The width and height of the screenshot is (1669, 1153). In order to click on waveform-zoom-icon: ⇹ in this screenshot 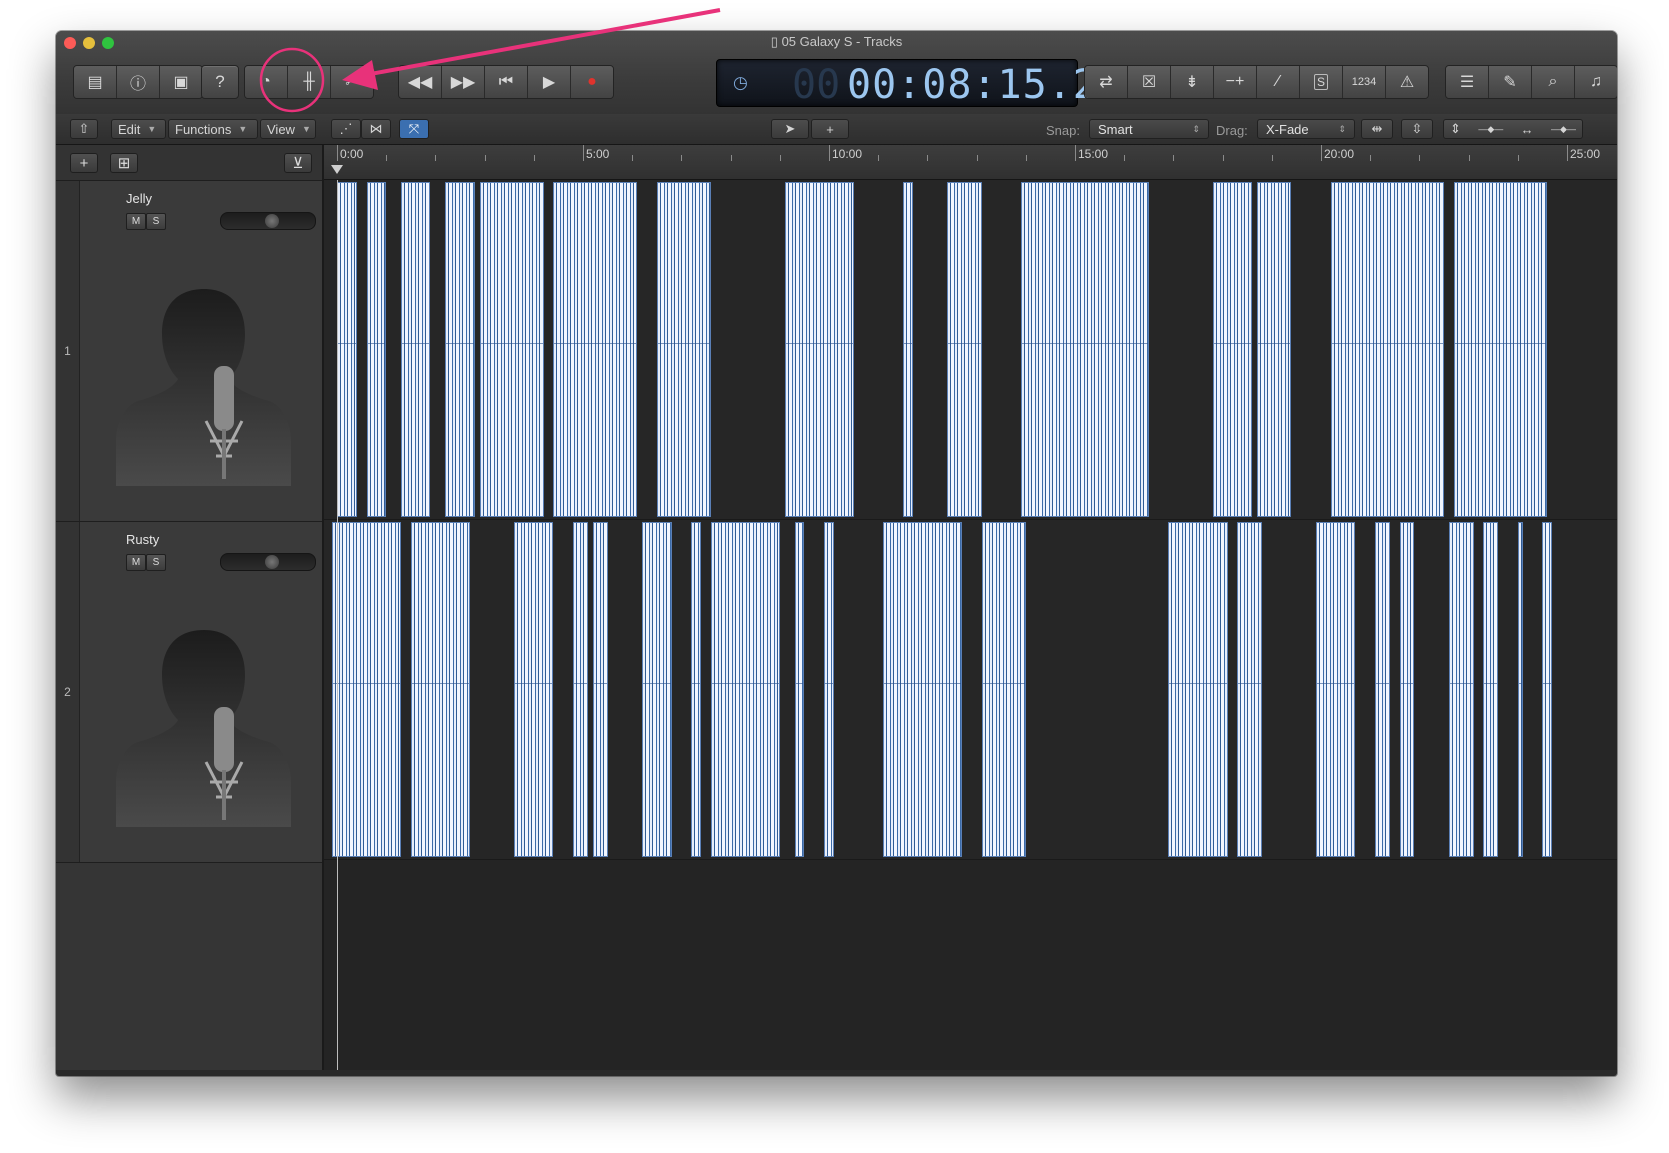, I will do `click(1377, 129)`.